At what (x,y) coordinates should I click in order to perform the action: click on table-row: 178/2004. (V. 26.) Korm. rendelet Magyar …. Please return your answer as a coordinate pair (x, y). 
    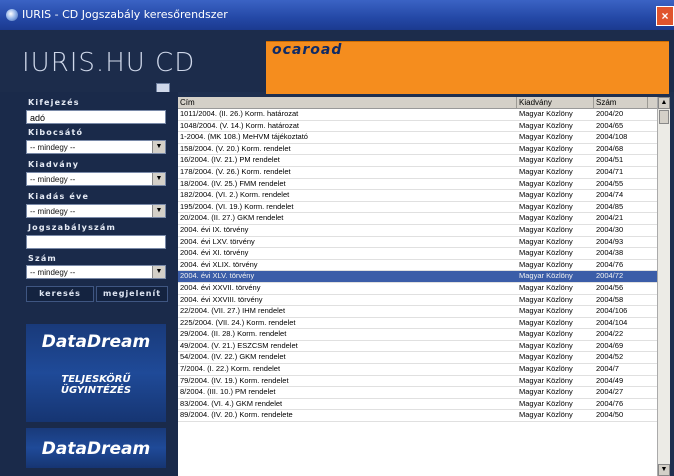
    Looking at the image, I should click on (417, 173).